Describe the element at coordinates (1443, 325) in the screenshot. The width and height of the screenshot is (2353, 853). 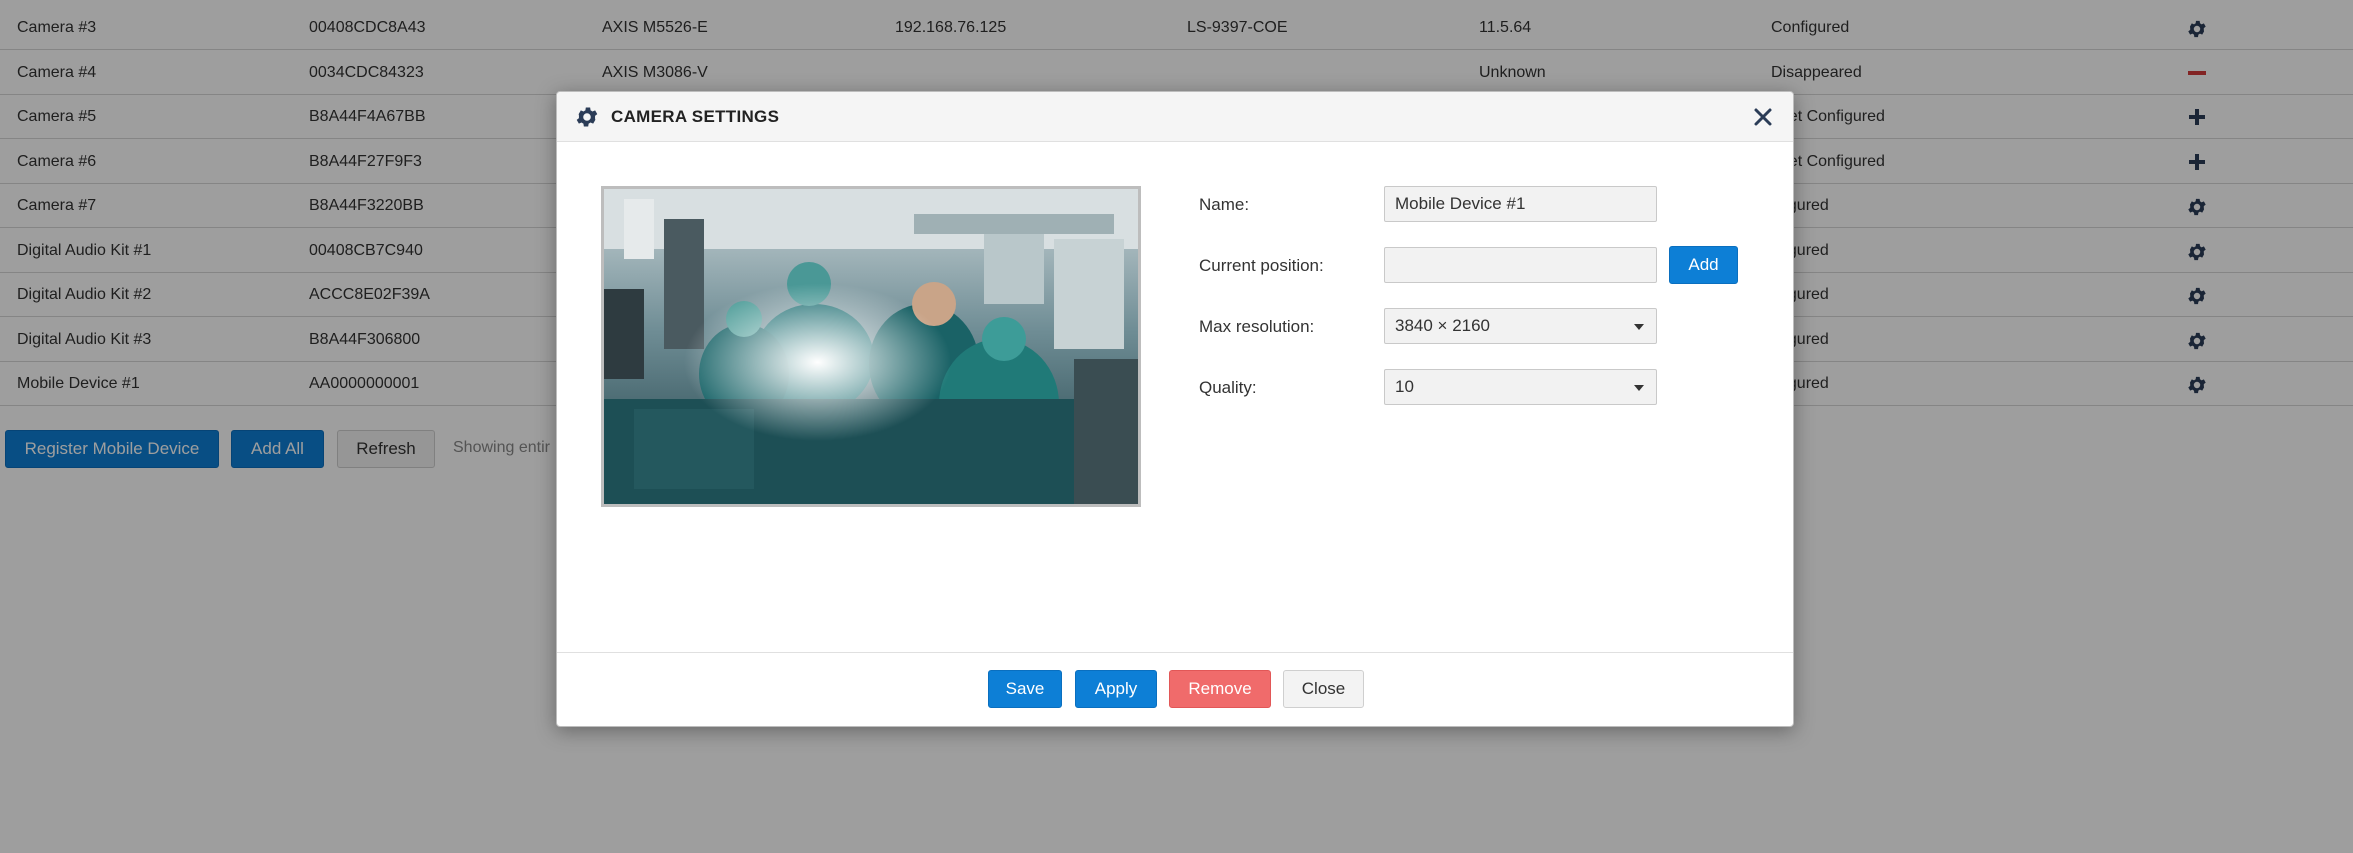
I see `max-resolution-value: 3840 × 2160` at that location.